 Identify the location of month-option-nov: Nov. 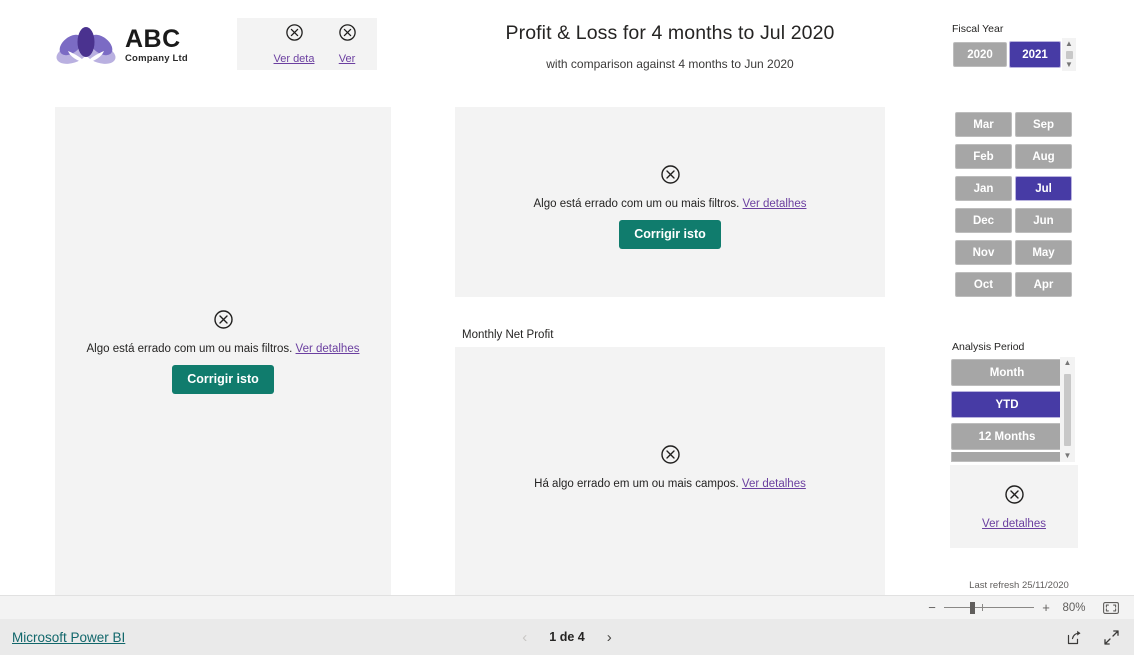
(983, 252).